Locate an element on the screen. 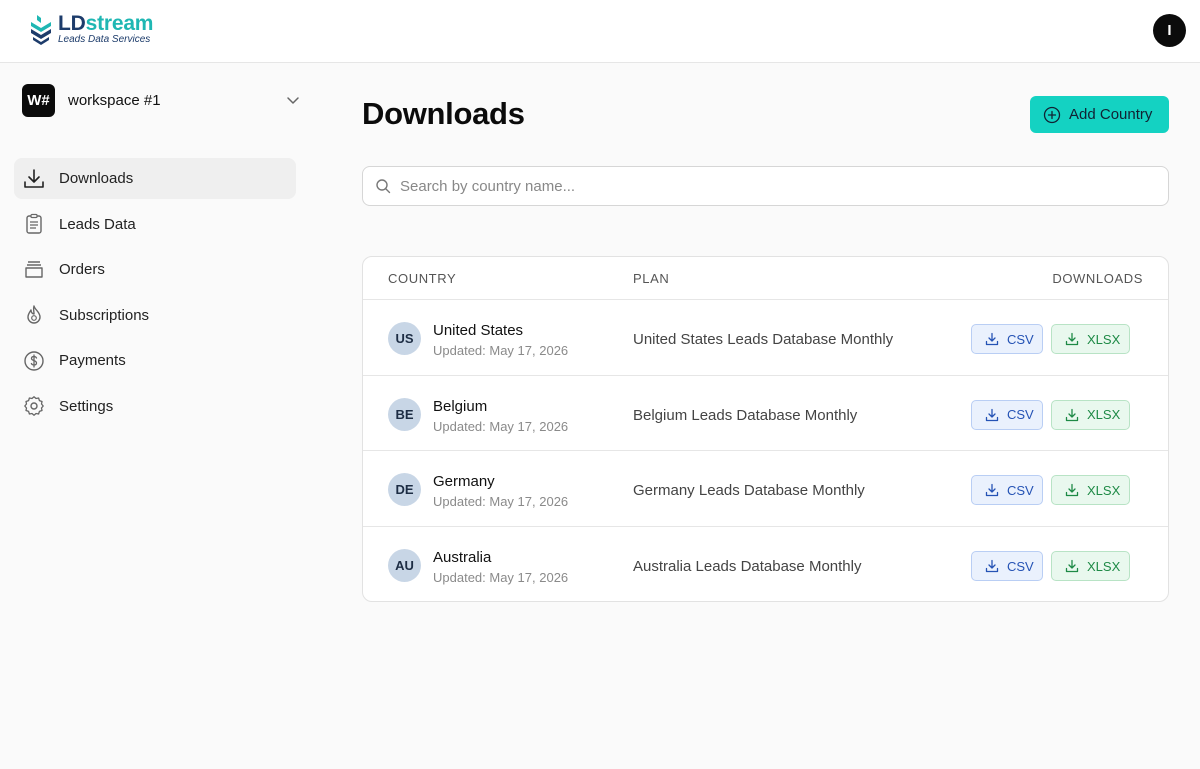  search-icon is located at coordinates (383, 186).